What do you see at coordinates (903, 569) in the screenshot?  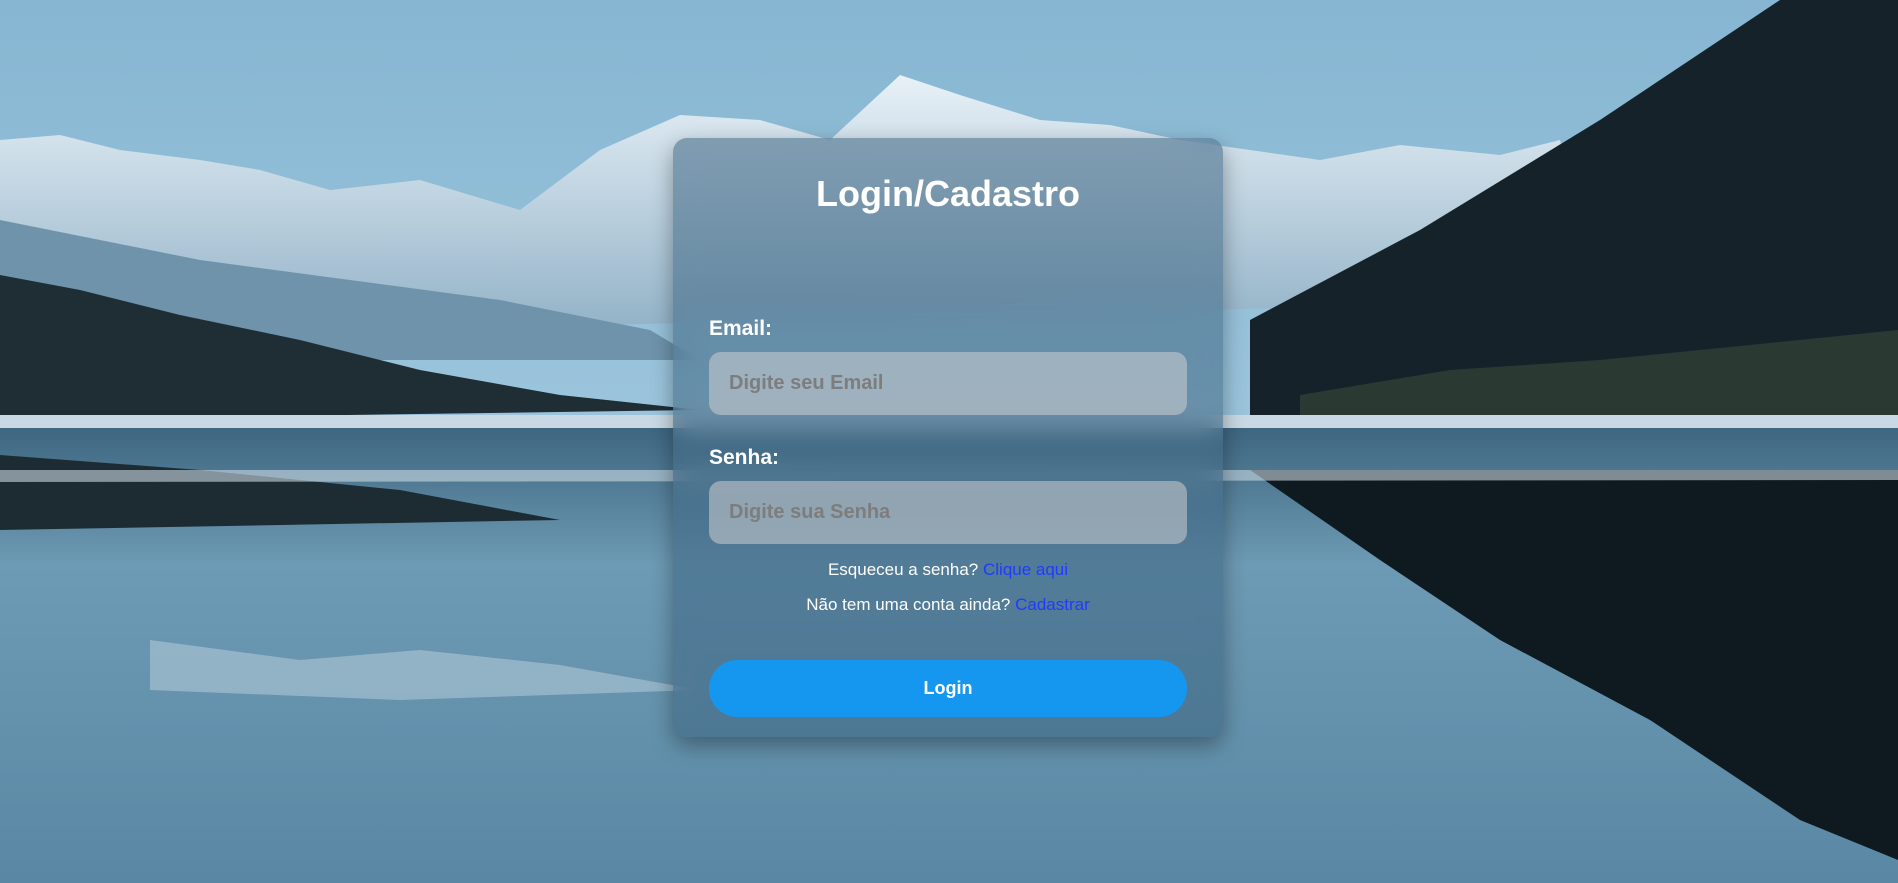 I see `forgot-password-text: Esqueceu a senha?` at bounding box center [903, 569].